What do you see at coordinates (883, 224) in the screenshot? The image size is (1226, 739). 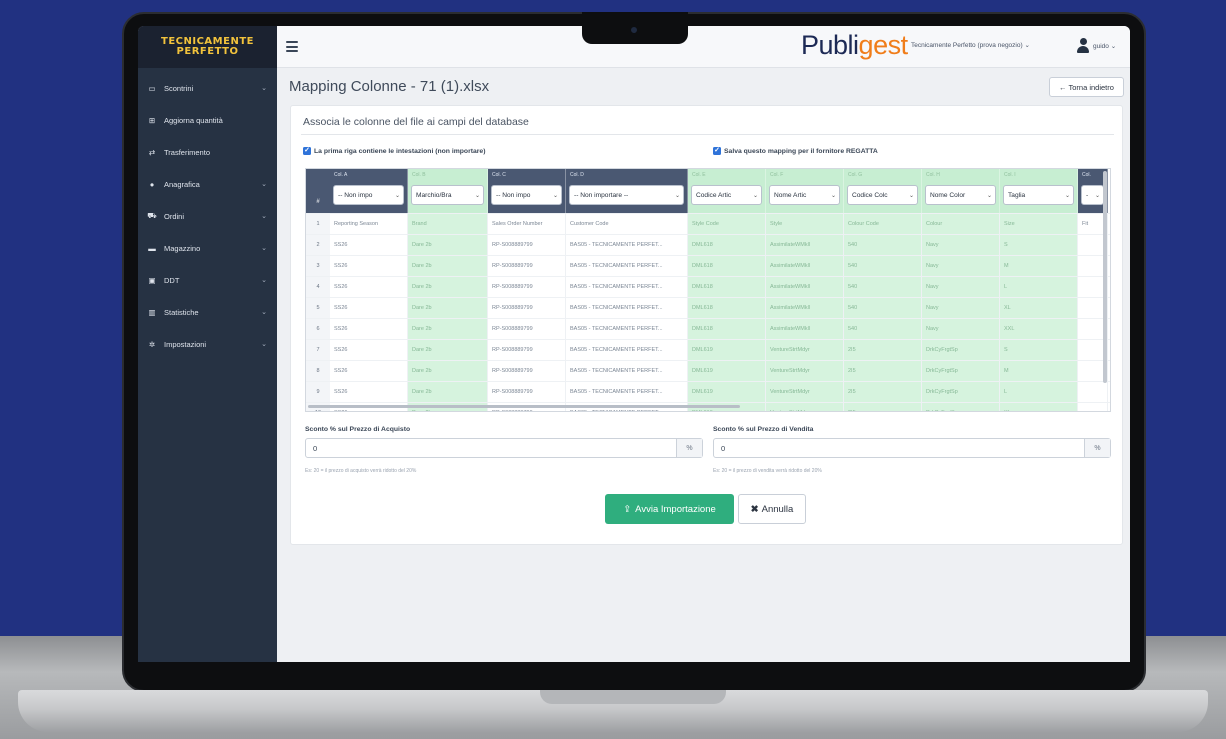 I see `table-cell: Colour Code` at bounding box center [883, 224].